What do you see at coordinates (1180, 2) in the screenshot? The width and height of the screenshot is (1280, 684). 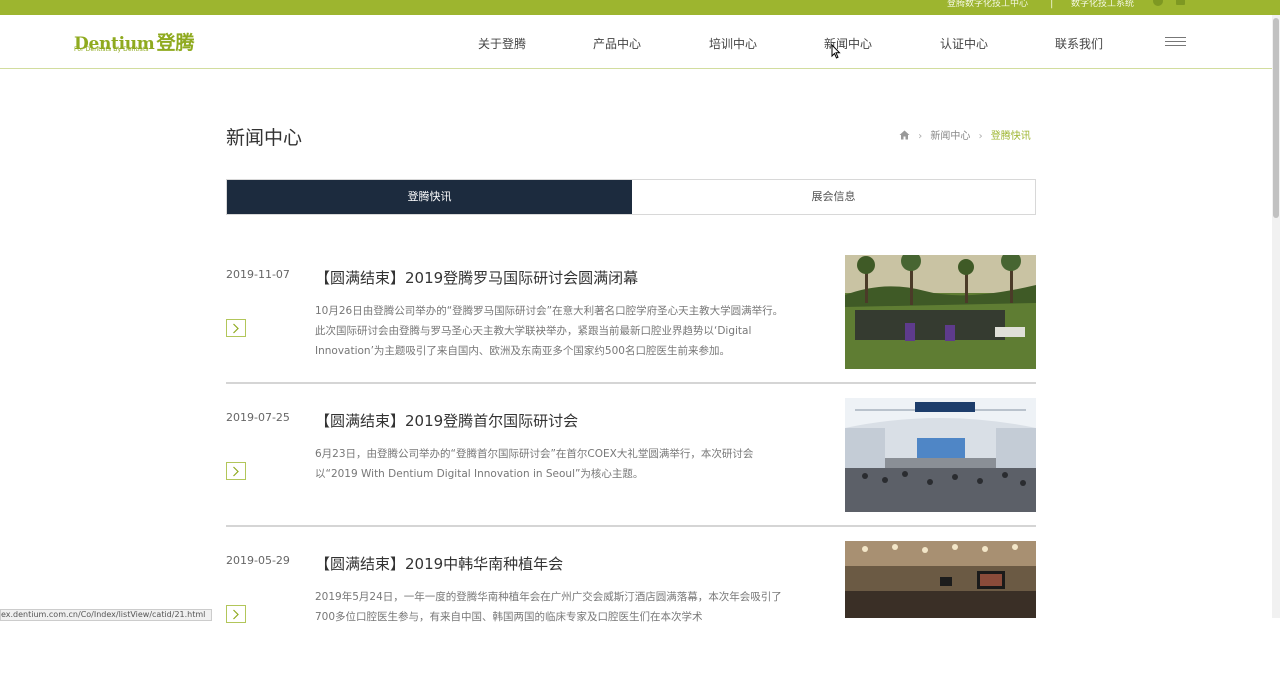 I see `weibo-icon` at bounding box center [1180, 2].